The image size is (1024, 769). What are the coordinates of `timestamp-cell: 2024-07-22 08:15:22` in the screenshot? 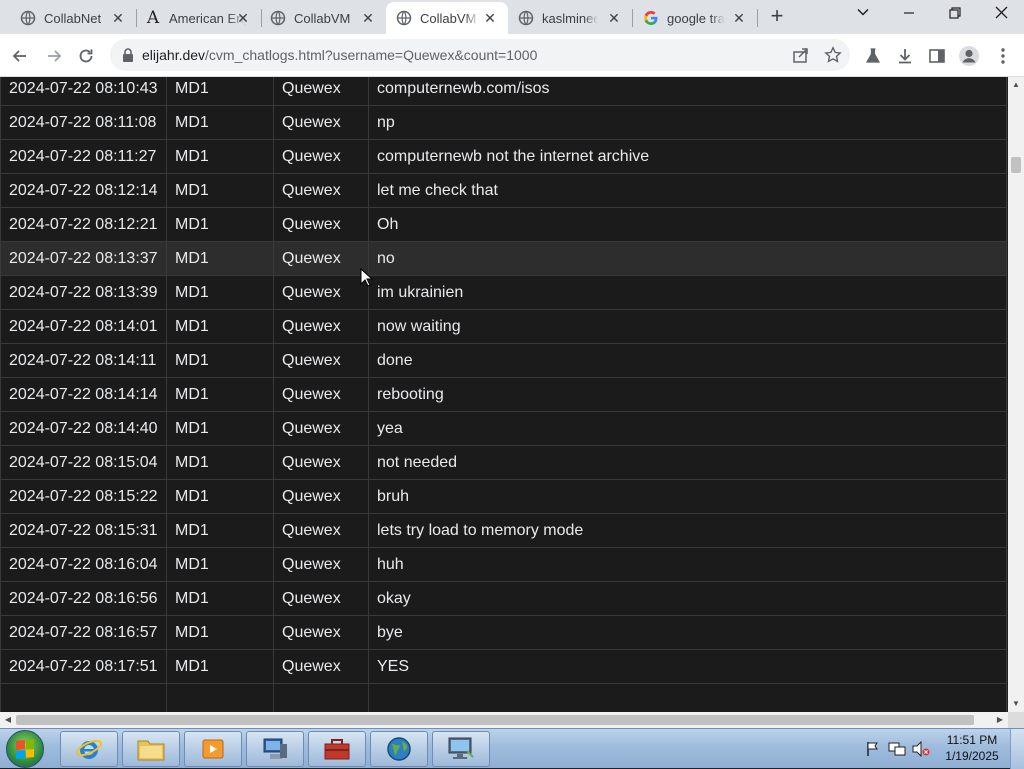 It's located at (83, 496).